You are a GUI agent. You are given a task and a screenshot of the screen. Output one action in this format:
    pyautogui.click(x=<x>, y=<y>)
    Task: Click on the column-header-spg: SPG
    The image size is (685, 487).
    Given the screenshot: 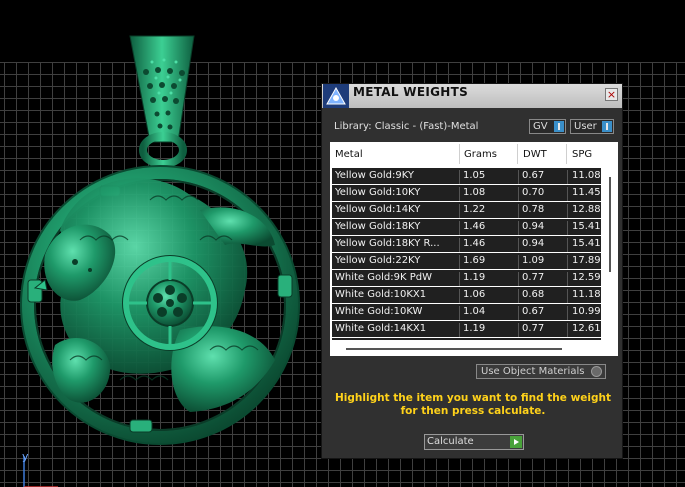 What is the action you would take?
    pyautogui.click(x=582, y=154)
    